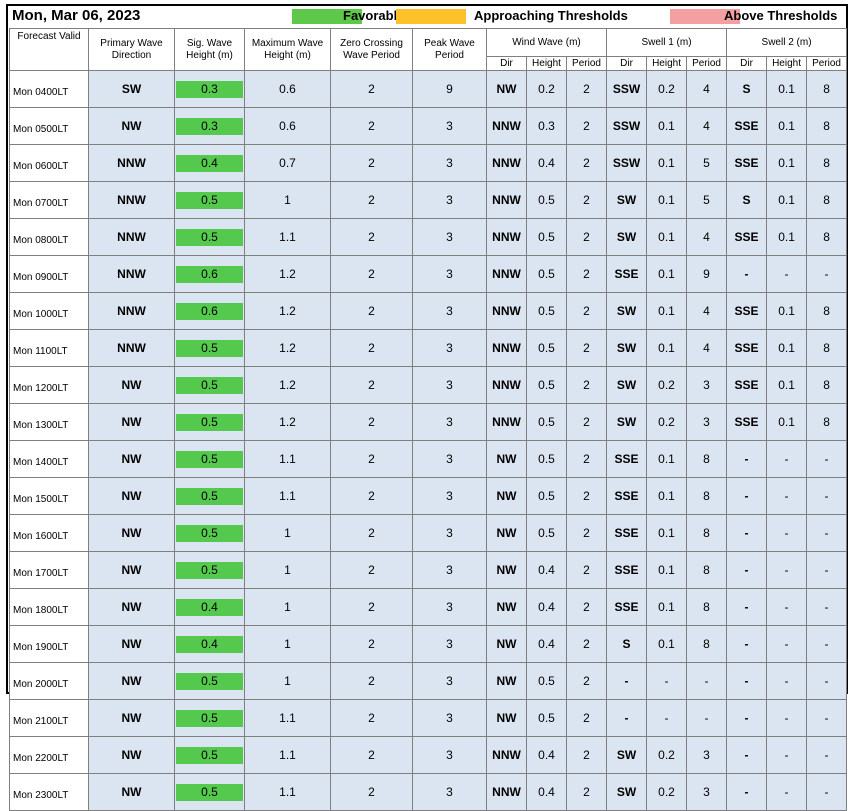  Describe the element at coordinates (131, 49) in the screenshot. I see `col-primary-direction: Primary Wave Direction` at that location.